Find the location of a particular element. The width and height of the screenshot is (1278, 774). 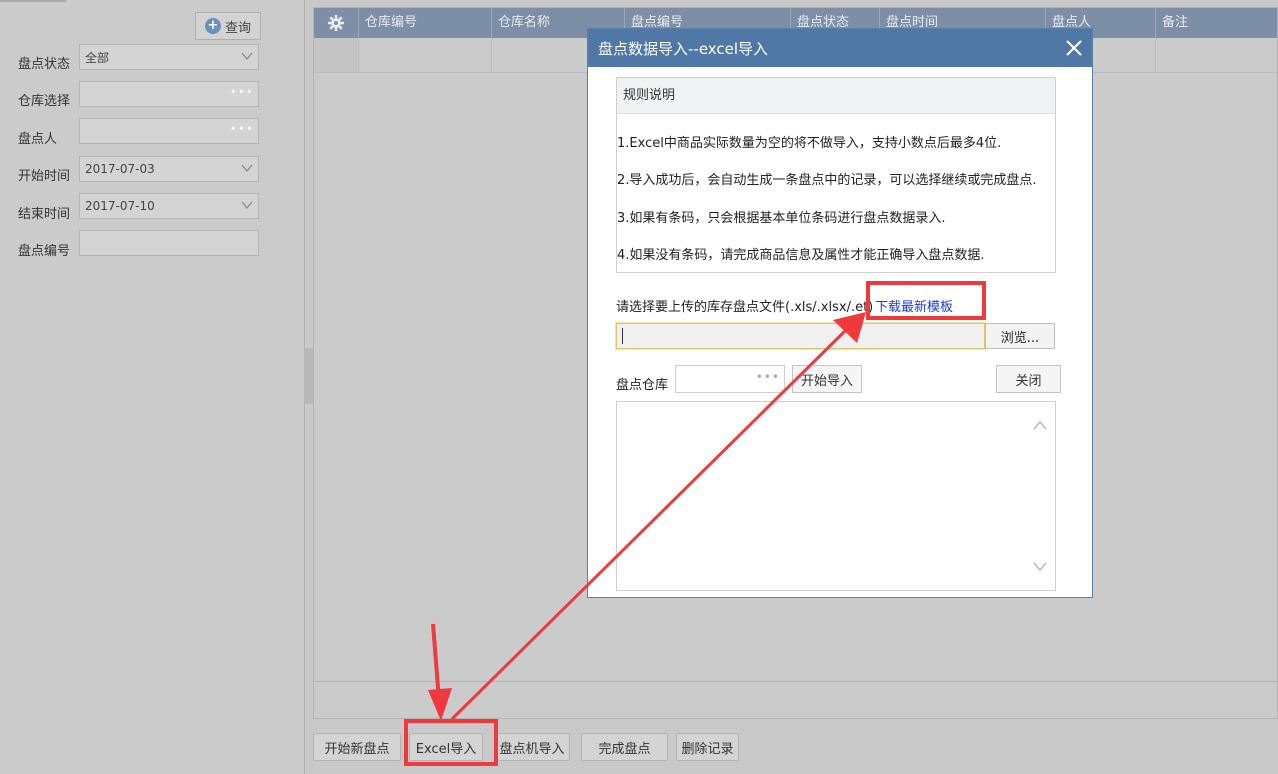

end-time-label: 结束时间 is located at coordinates (44, 214).